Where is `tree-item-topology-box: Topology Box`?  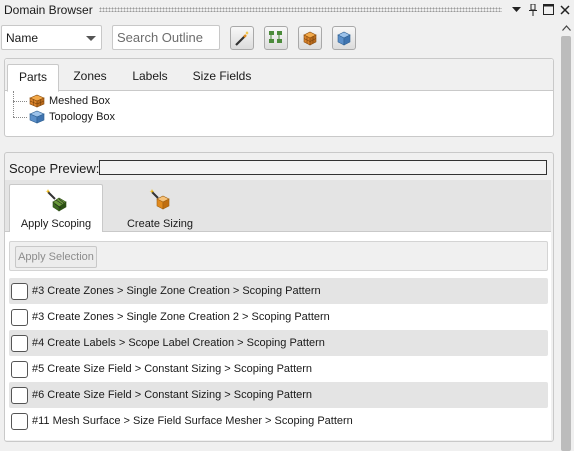 tree-item-topology-box: Topology Box is located at coordinates (64, 117).